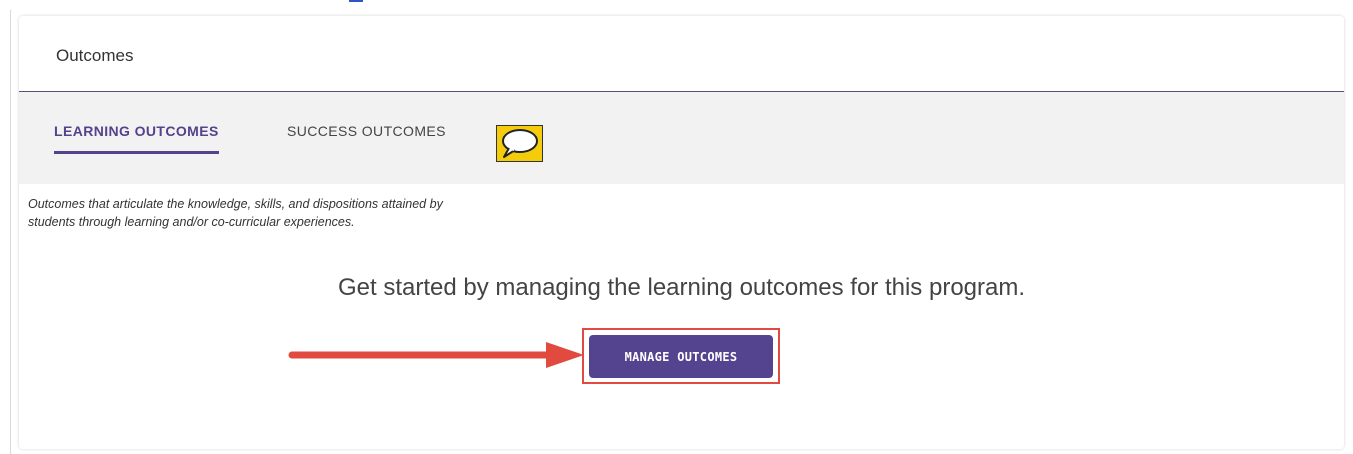 The height and width of the screenshot is (454, 1353). I want to click on top-strip, so click(676, 5).